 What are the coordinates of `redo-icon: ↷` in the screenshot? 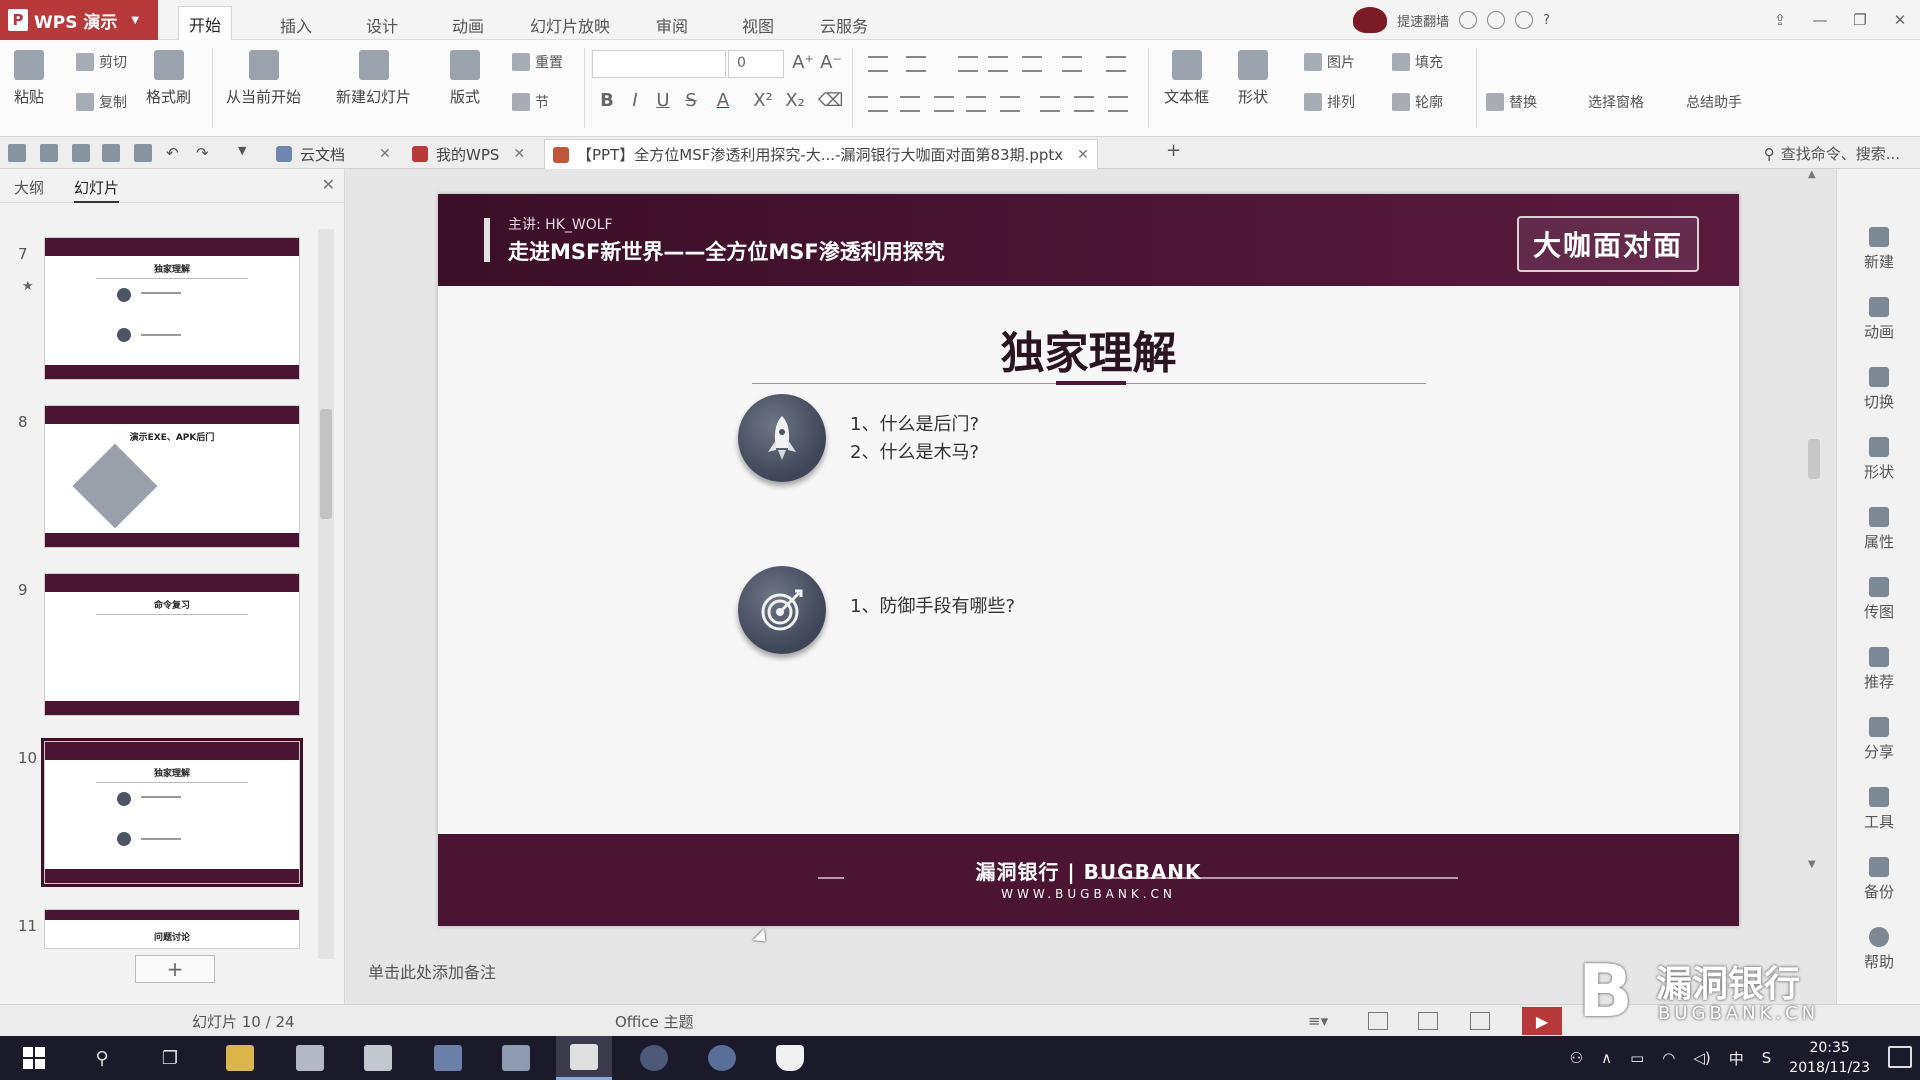 It's located at (205, 153).